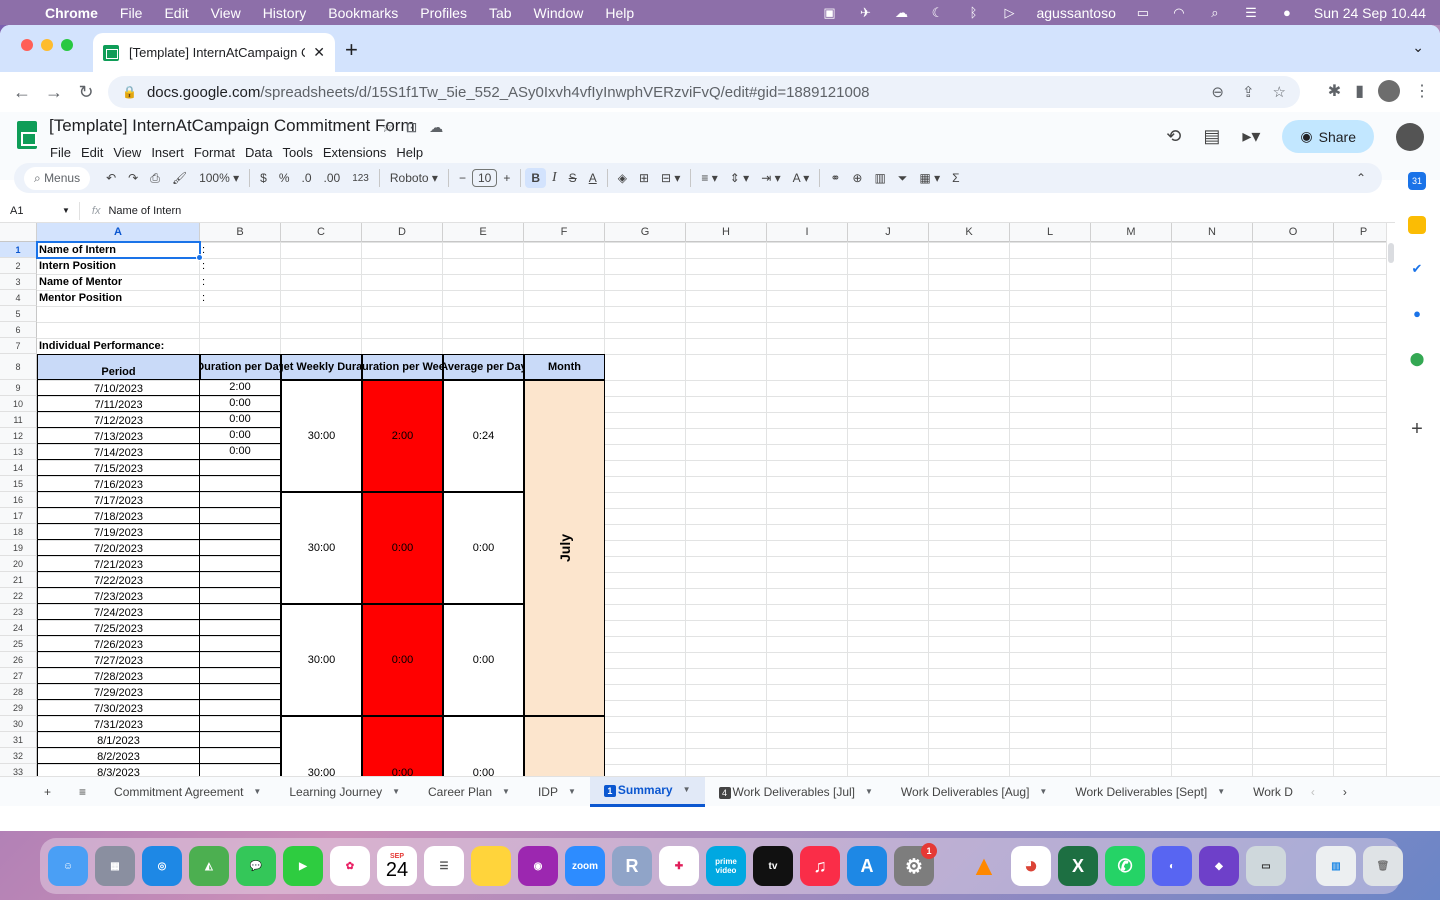 The width and height of the screenshot is (1440, 900). Describe the element at coordinates (256, 866) in the screenshot. I see `messages-icon: 💬` at that location.